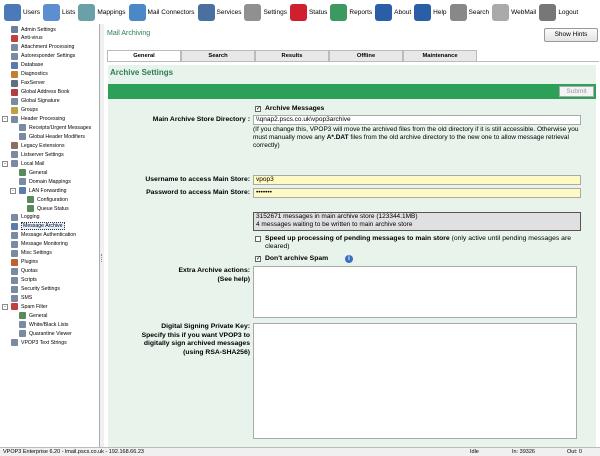 The width and height of the screenshot is (600, 456). I want to click on sidebar-item-quotas: Quotas, so click(24, 271).